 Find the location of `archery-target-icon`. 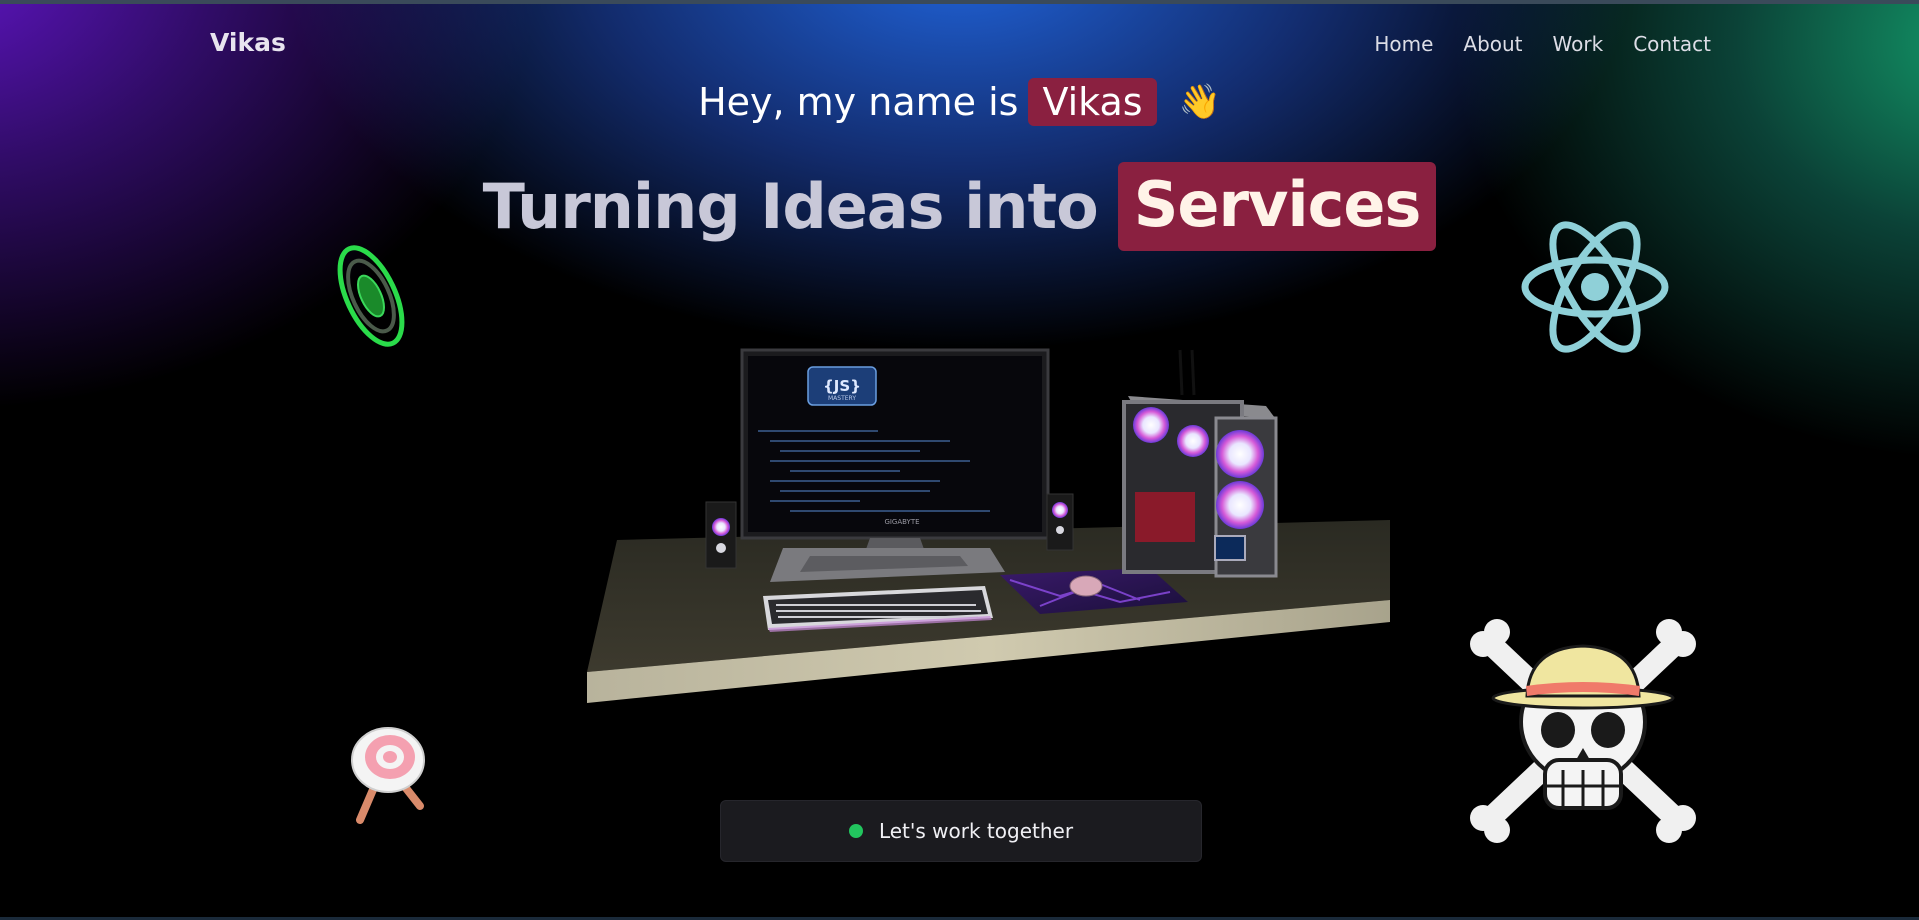

archery-target-icon is located at coordinates (388, 775).